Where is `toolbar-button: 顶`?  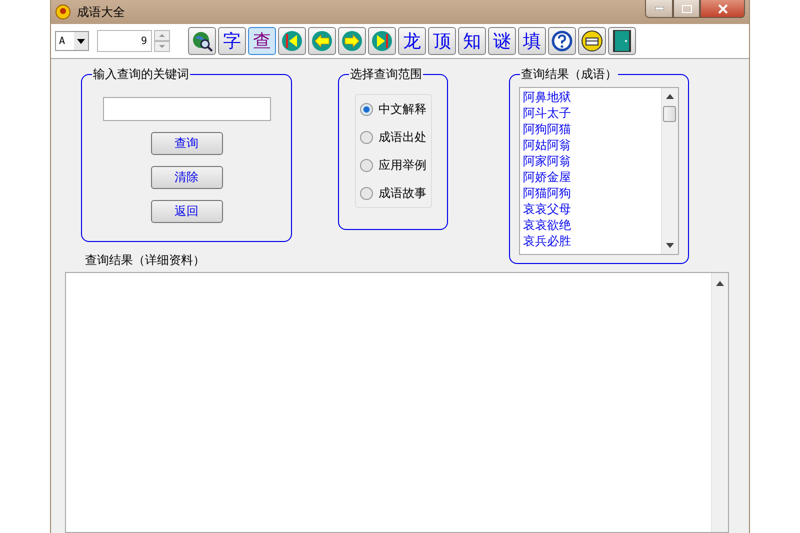
toolbar-button: 顶 is located at coordinates (442, 41).